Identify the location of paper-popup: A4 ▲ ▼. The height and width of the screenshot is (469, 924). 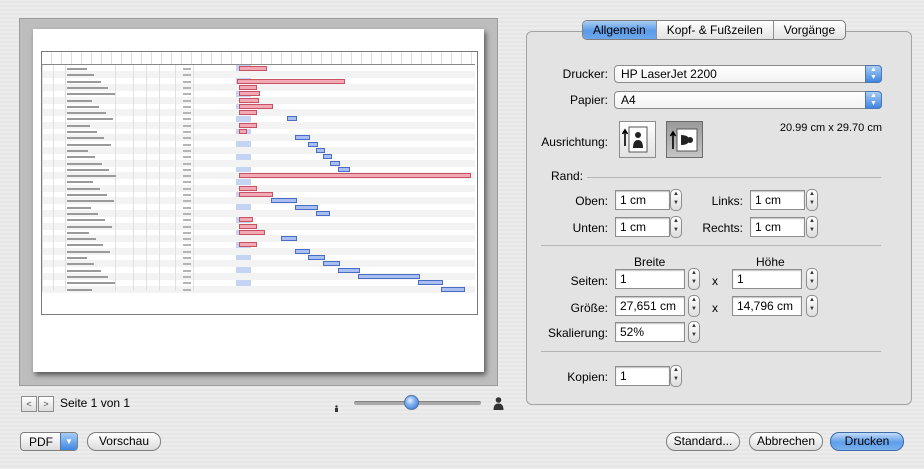
(748, 100).